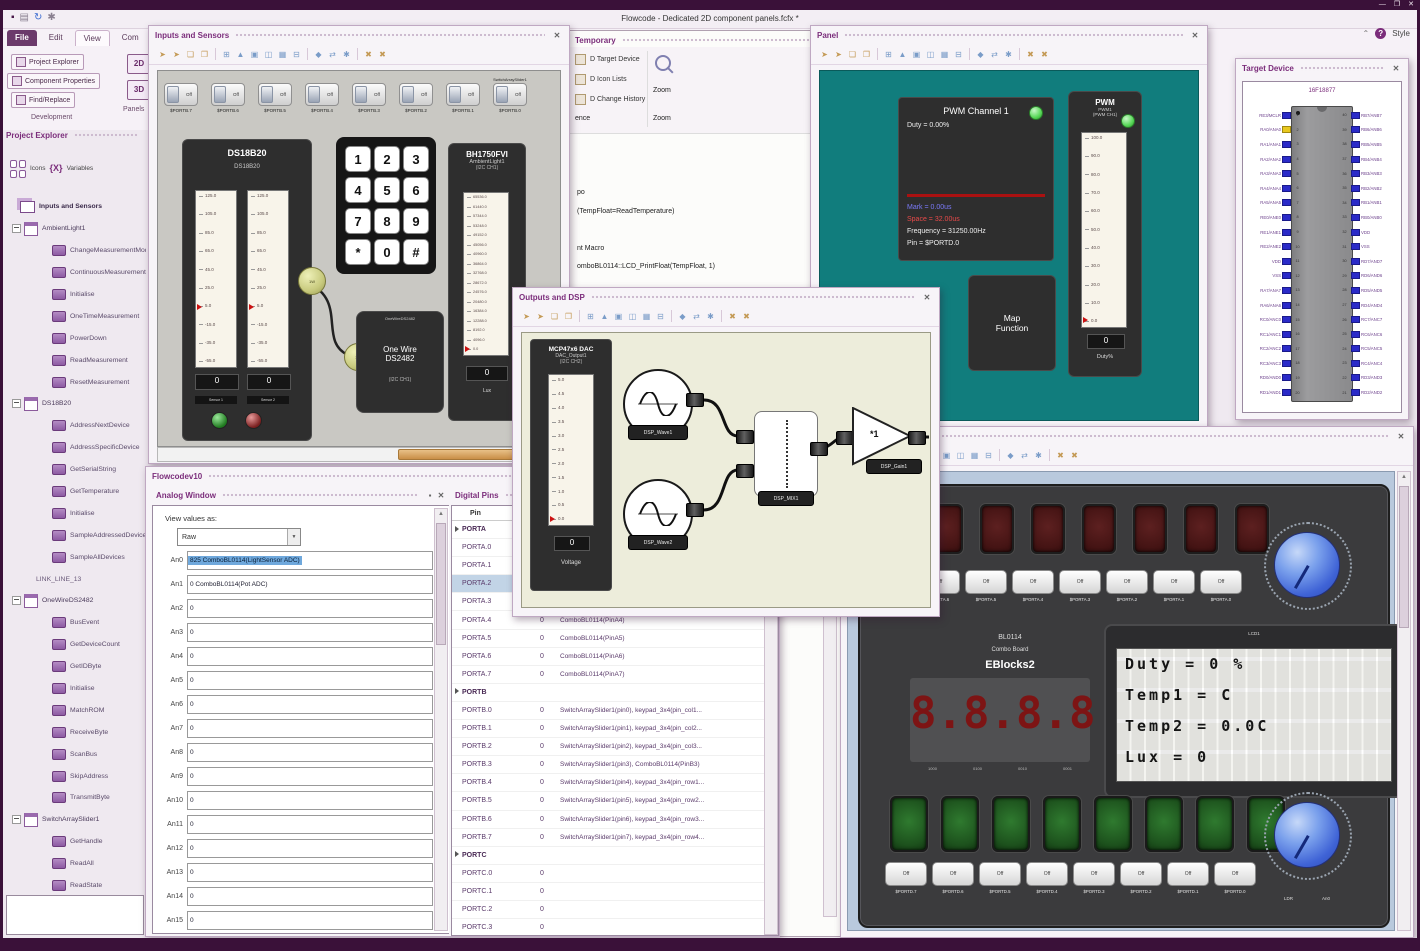  I want to click on group-expander-icon, so click(457, 855).